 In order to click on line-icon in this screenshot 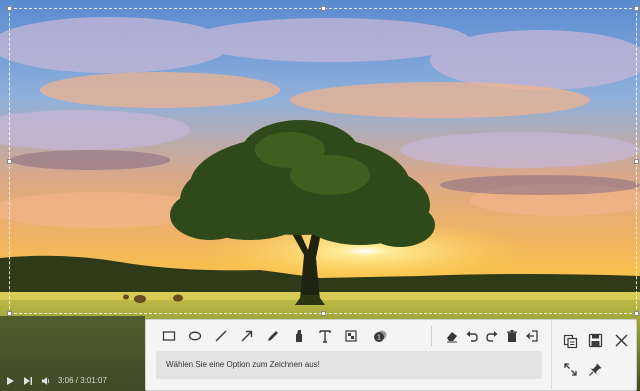, I will do `click(221, 336)`.